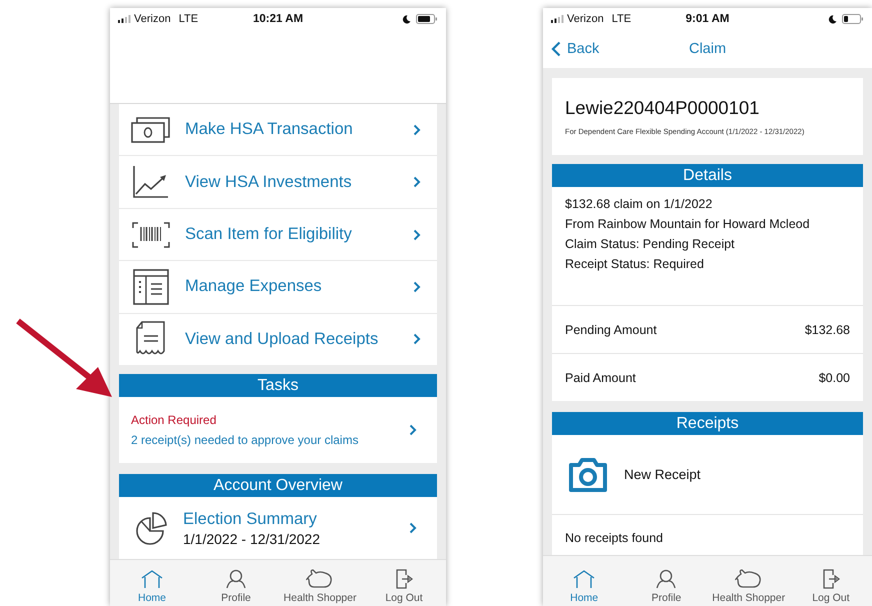 This screenshot has height=606, width=872. I want to click on clock-time: 10:21 AM, so click(278, 19).